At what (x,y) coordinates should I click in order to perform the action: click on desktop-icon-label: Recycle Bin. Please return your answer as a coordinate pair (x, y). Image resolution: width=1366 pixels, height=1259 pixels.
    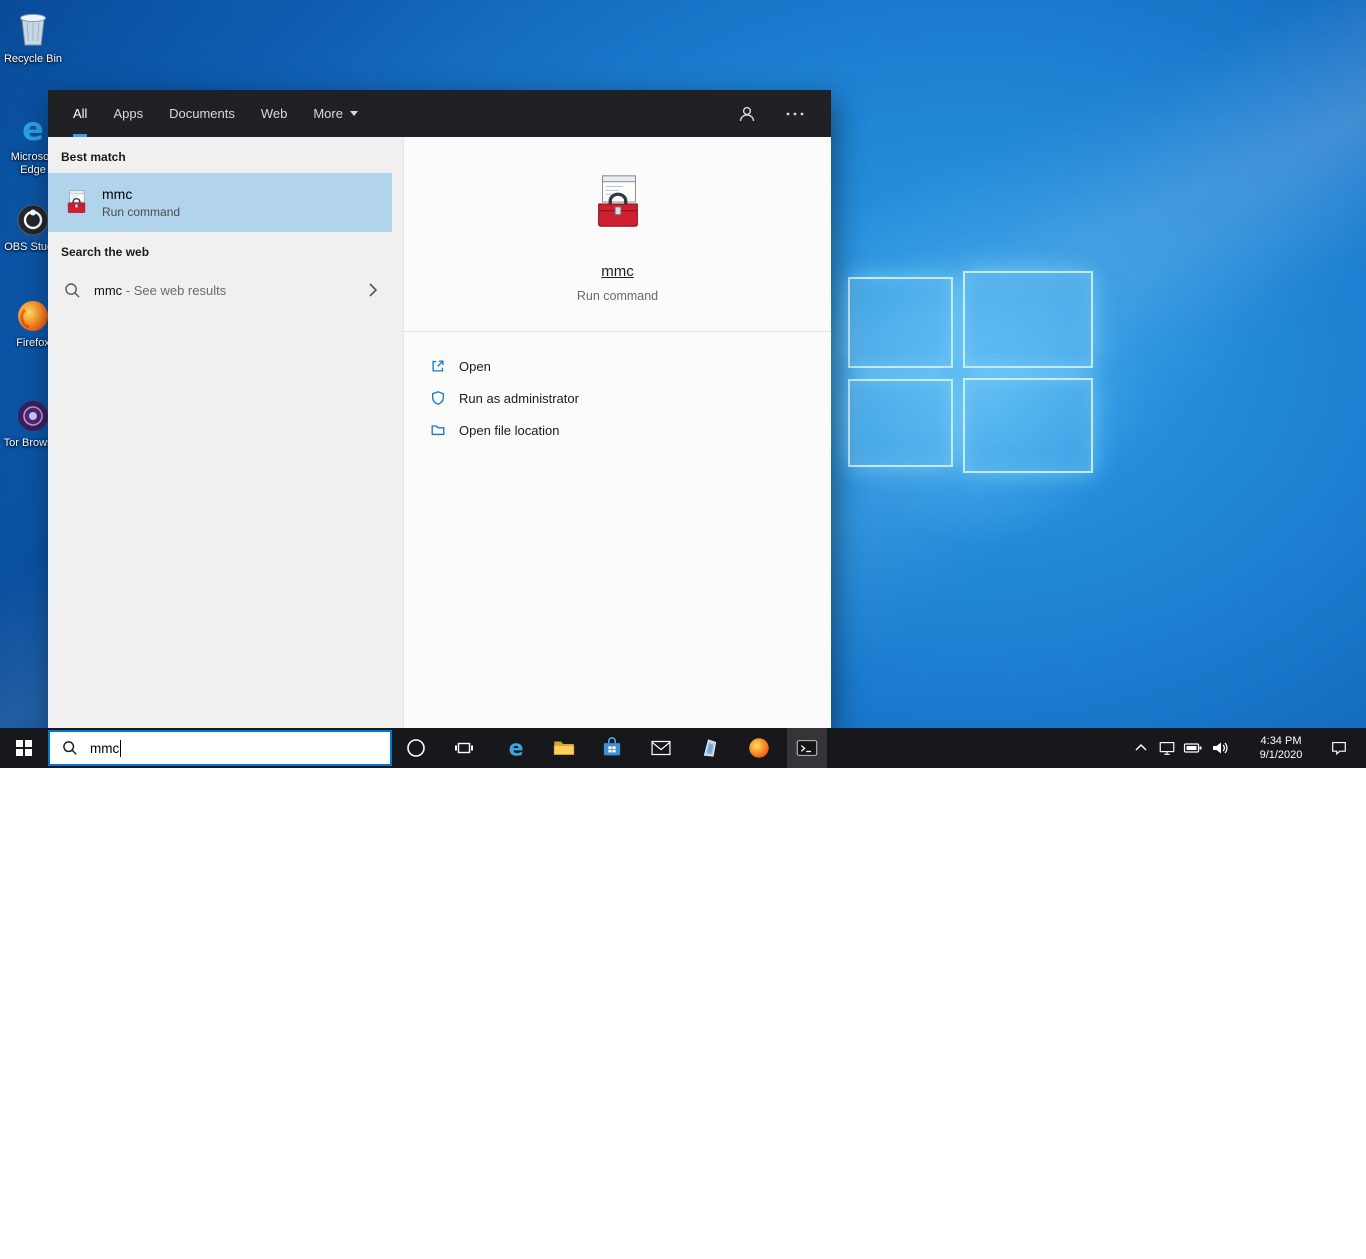
    Looking at the image, I should click on (33, 59).